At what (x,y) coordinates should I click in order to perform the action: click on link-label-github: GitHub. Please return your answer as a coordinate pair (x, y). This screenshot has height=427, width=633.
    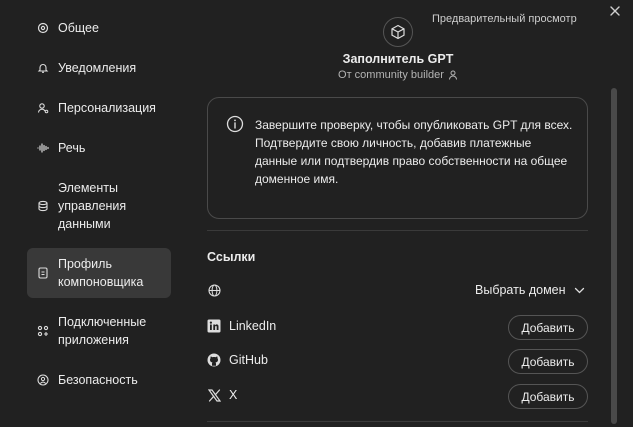
    Looking at the image, I should click on (248, 360).